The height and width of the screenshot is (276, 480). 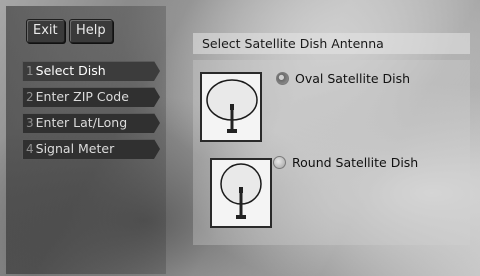 I want to click on menu-item-label: Signal Meter, so click(x=75, y=148).